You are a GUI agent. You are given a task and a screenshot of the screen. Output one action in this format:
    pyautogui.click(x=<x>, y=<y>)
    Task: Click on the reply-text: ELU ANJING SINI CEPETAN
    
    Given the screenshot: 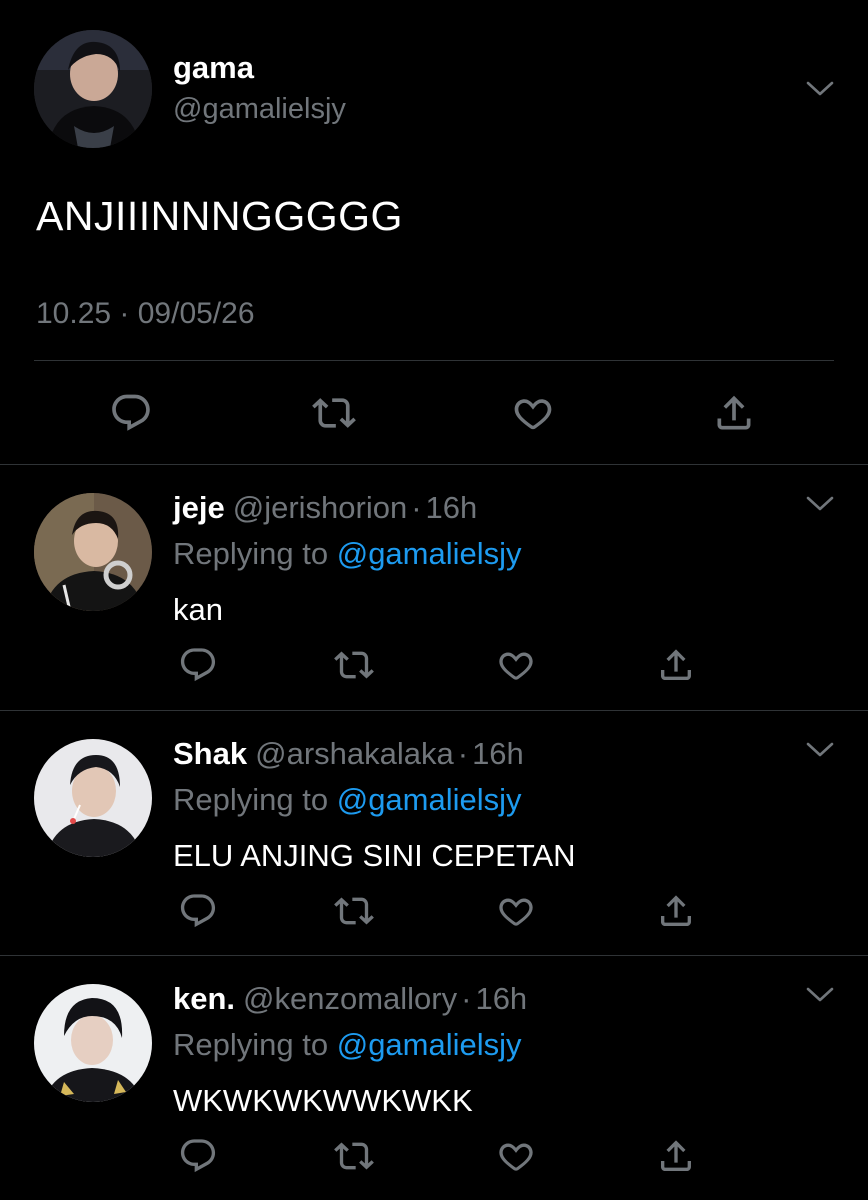 What is the action you would take?
    pyautogui.click(x=374, y=855)
    